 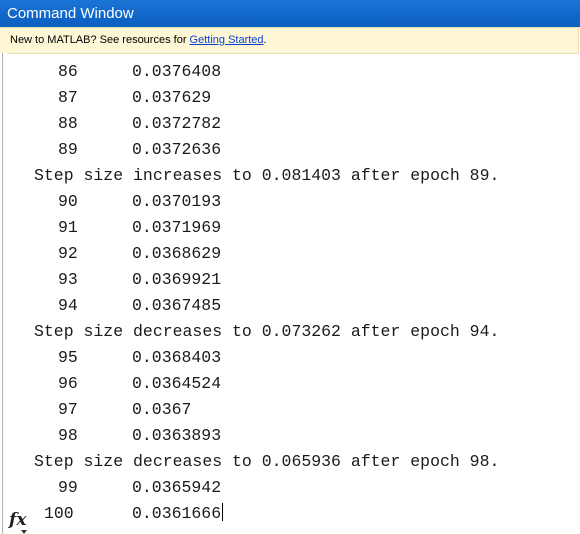 I want to click on epoch-row: 96 0.0364524, so click(x=292, y=384).